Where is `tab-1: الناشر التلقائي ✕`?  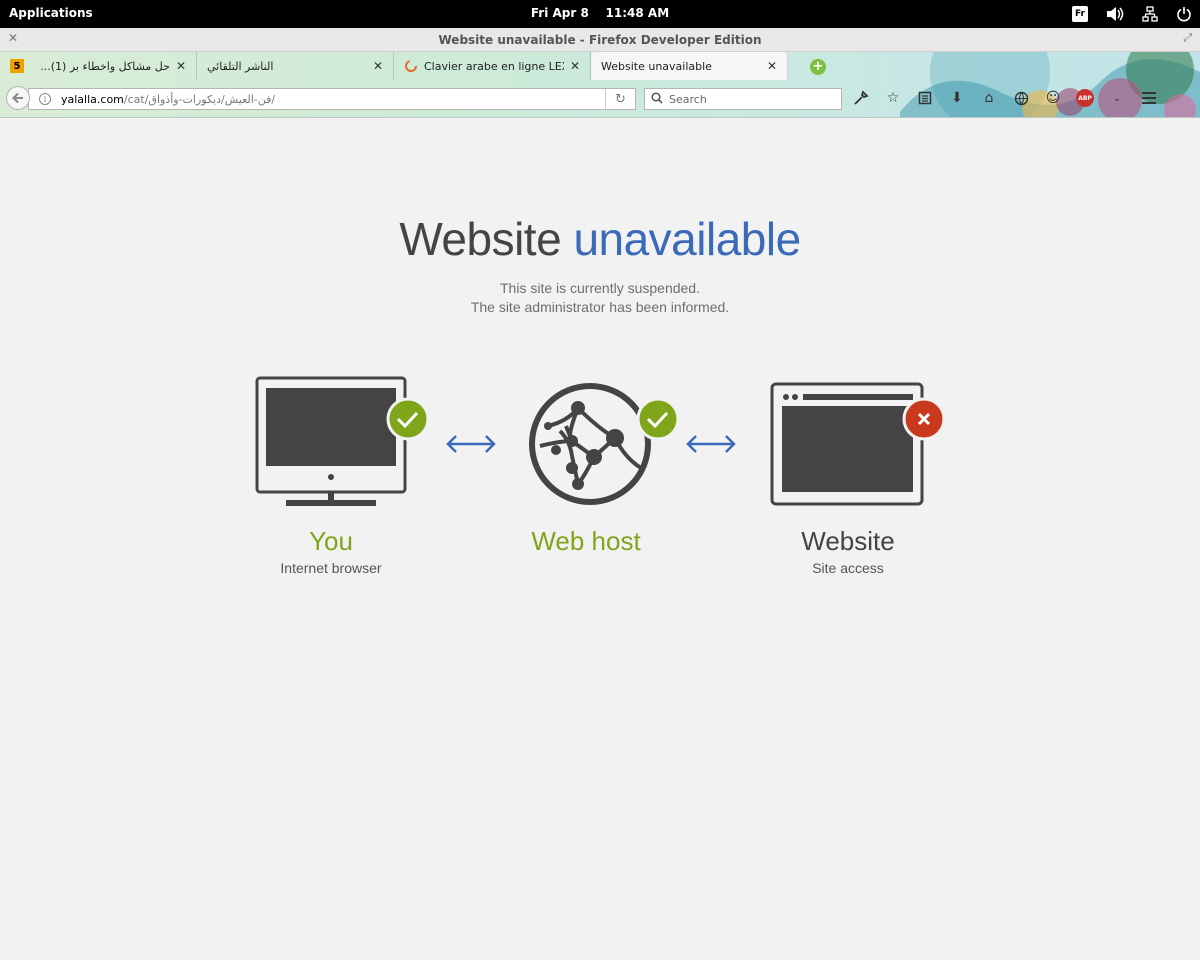 tab-1: الناشر التلقائي ✕ is located at coordinates (295, 66).